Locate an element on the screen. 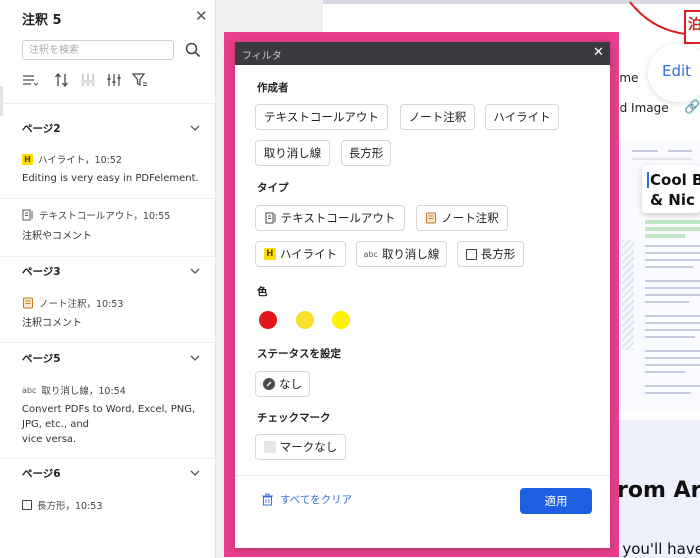  section-header-page3: ページ3 is located at coordinates (41, 271).